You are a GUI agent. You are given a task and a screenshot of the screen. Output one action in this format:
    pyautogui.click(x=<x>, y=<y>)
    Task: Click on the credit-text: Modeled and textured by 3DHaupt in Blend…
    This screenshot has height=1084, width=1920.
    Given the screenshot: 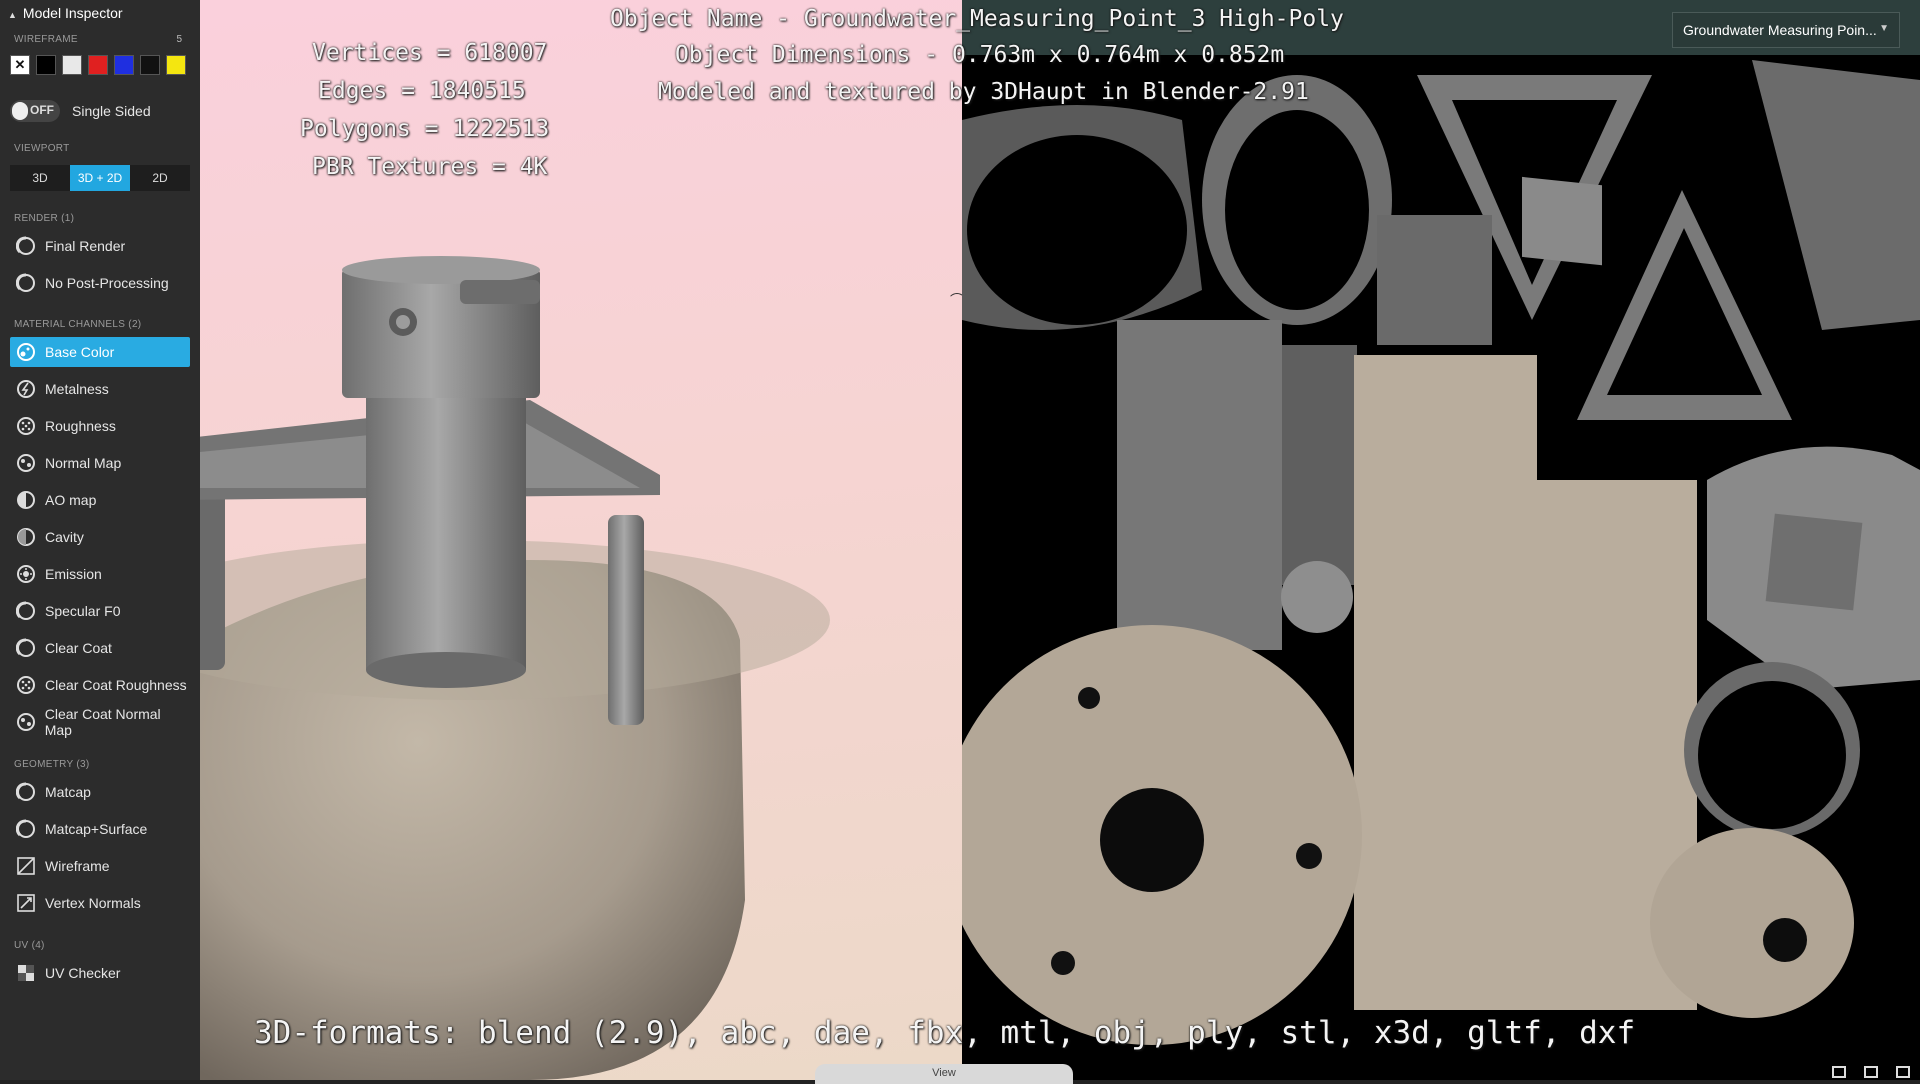 What is the action you would take?
    pyautogui.click(x=983, y=92)
    